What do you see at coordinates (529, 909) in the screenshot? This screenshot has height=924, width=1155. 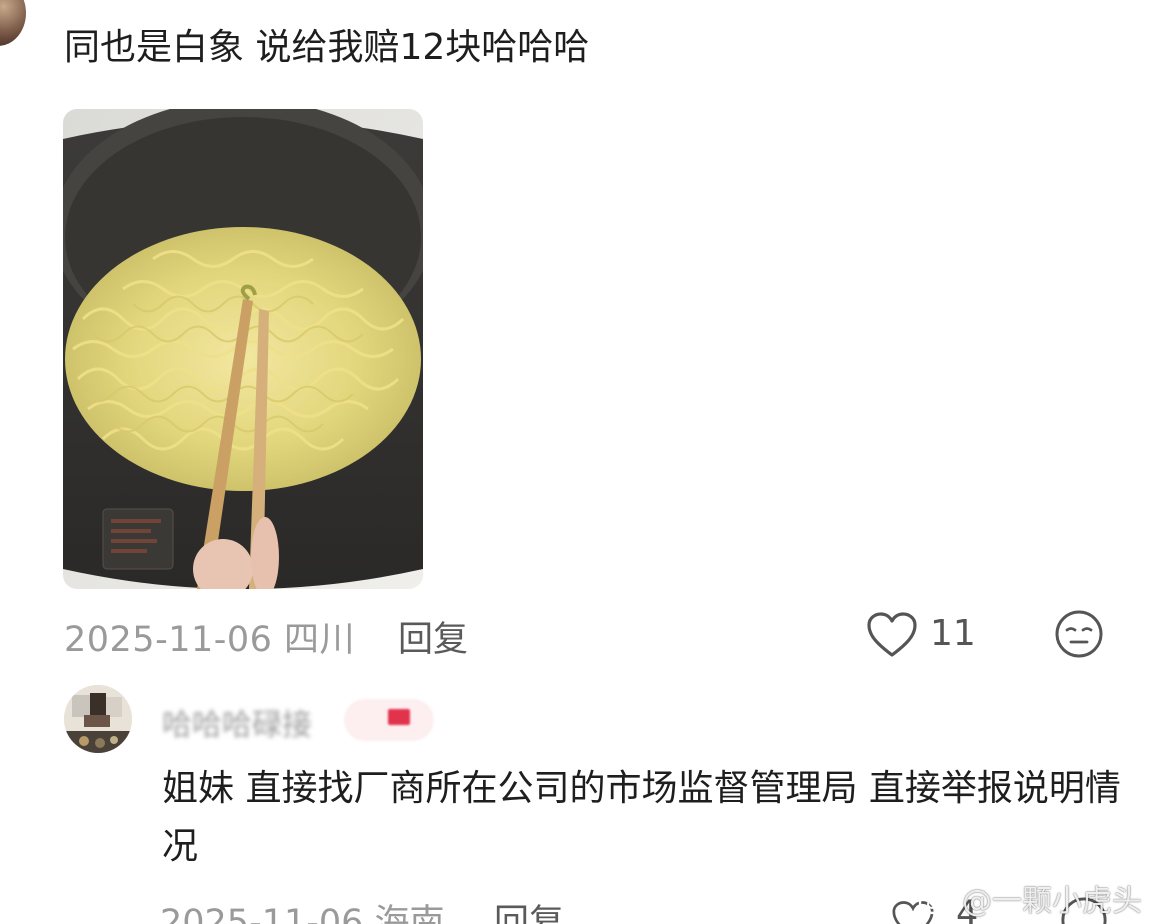 I see `reply-button-2: 回复` at bounding box center [529, 909].